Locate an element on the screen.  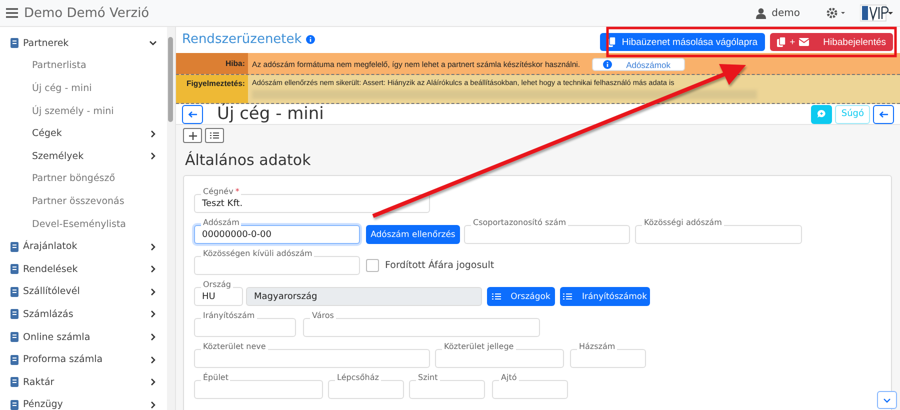
sidebar-label: Árajánlatok is located at coordinates (50, 246).